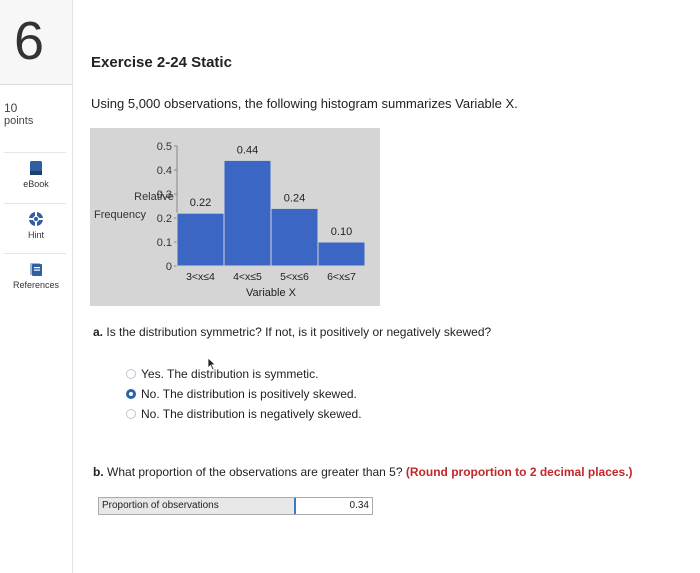 This screenshot has width=700, height=573. Describe the element at coordinates (161, 62) in the screenshot. I see `exercise-title: Exercise 2-24 Static` at that location.